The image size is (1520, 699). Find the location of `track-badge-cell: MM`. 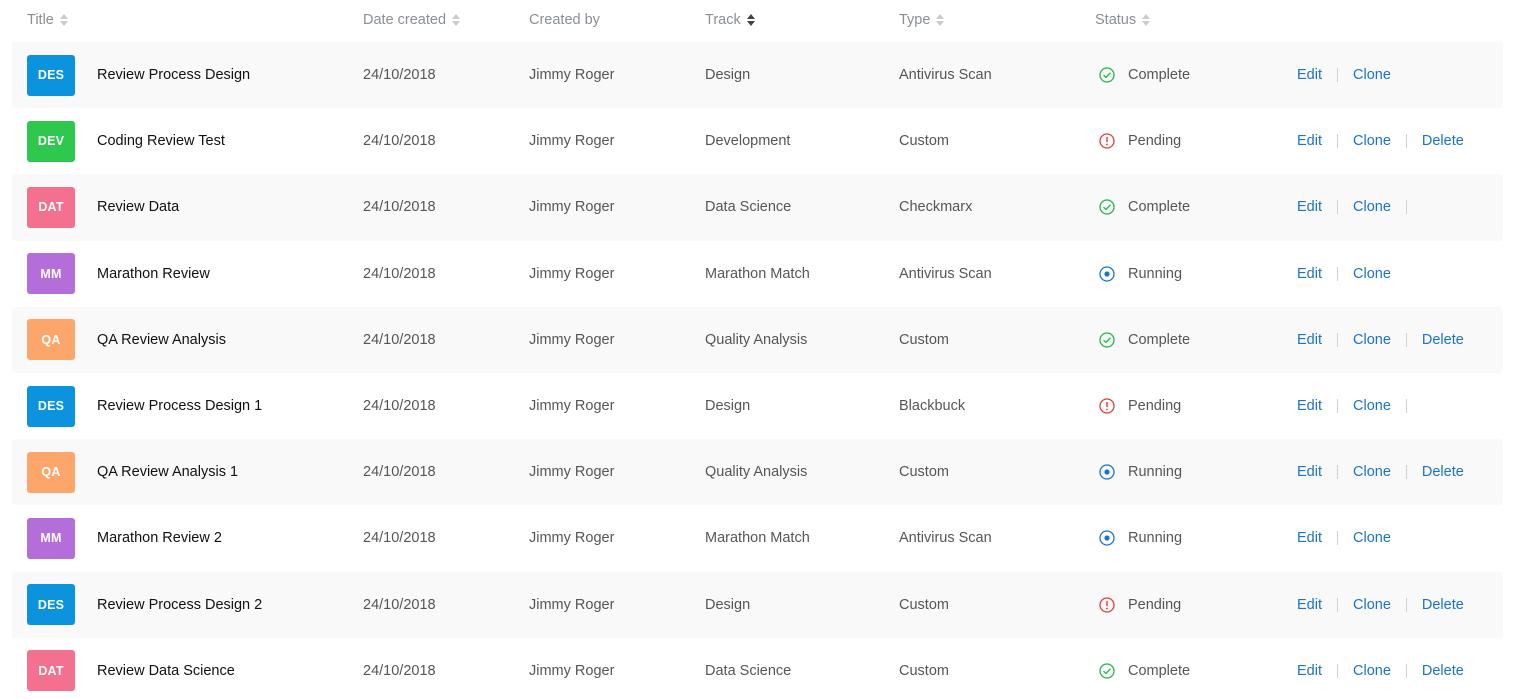

track-badge-cell: MM is located at coordinates (51, 274).